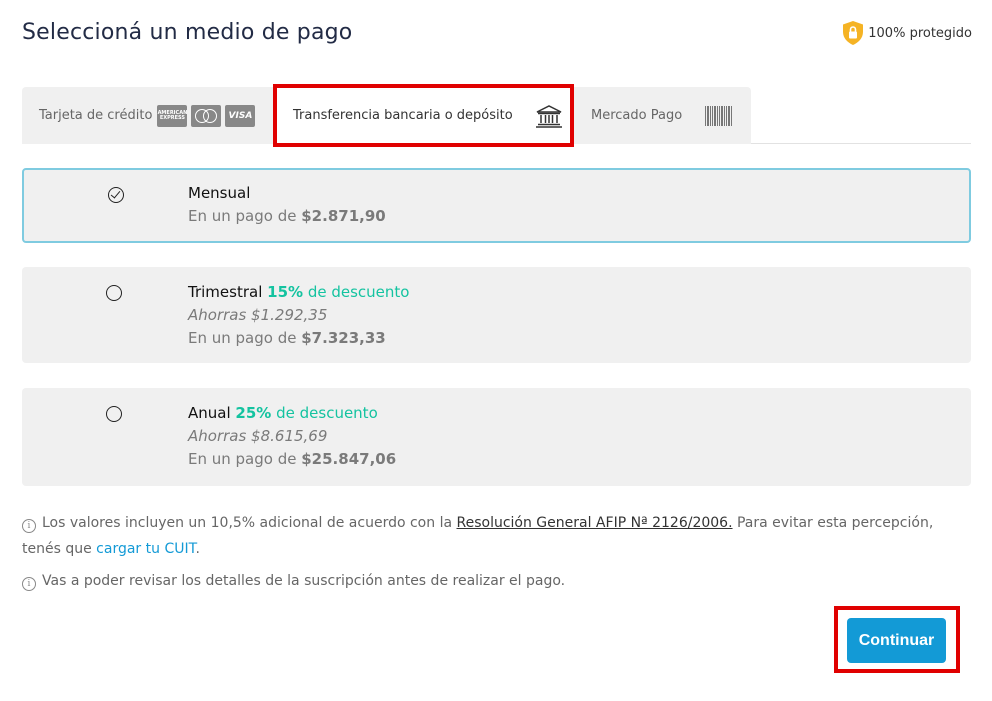 The image size is (992, 701). What do you see at coordinates (116, 195) in the screenshot?
I see `check-icon` at bounding box center [116, 195].